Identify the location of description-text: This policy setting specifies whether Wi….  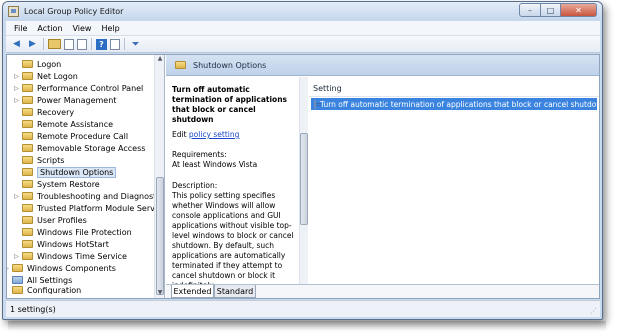
(233, 237).